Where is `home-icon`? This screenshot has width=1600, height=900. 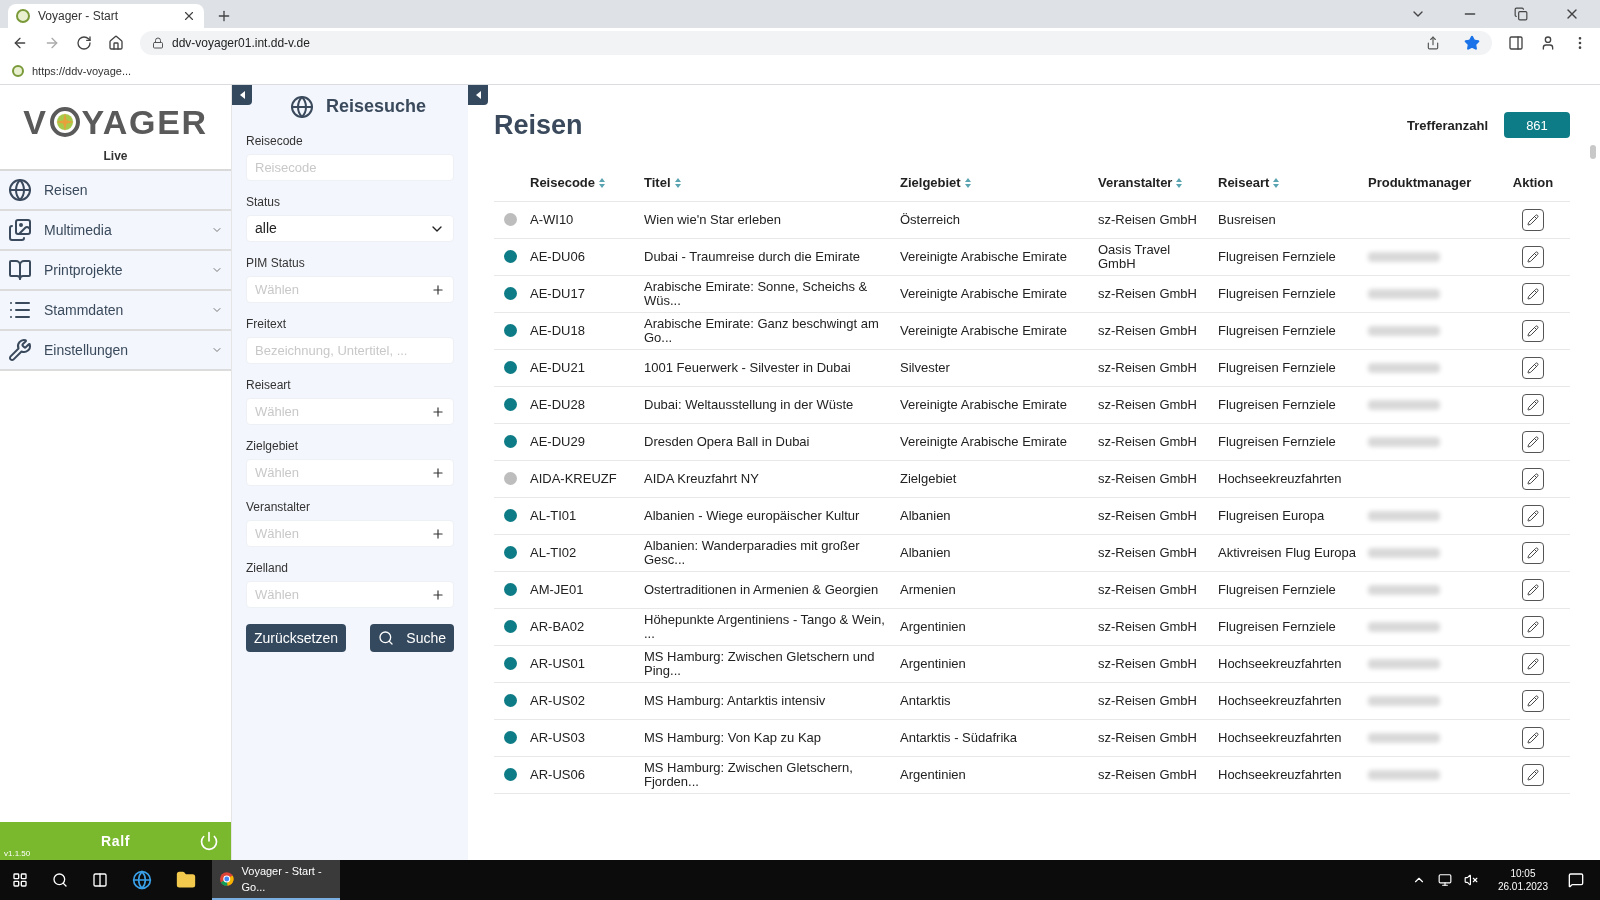
home-icon is located at coordinates (116, 43).